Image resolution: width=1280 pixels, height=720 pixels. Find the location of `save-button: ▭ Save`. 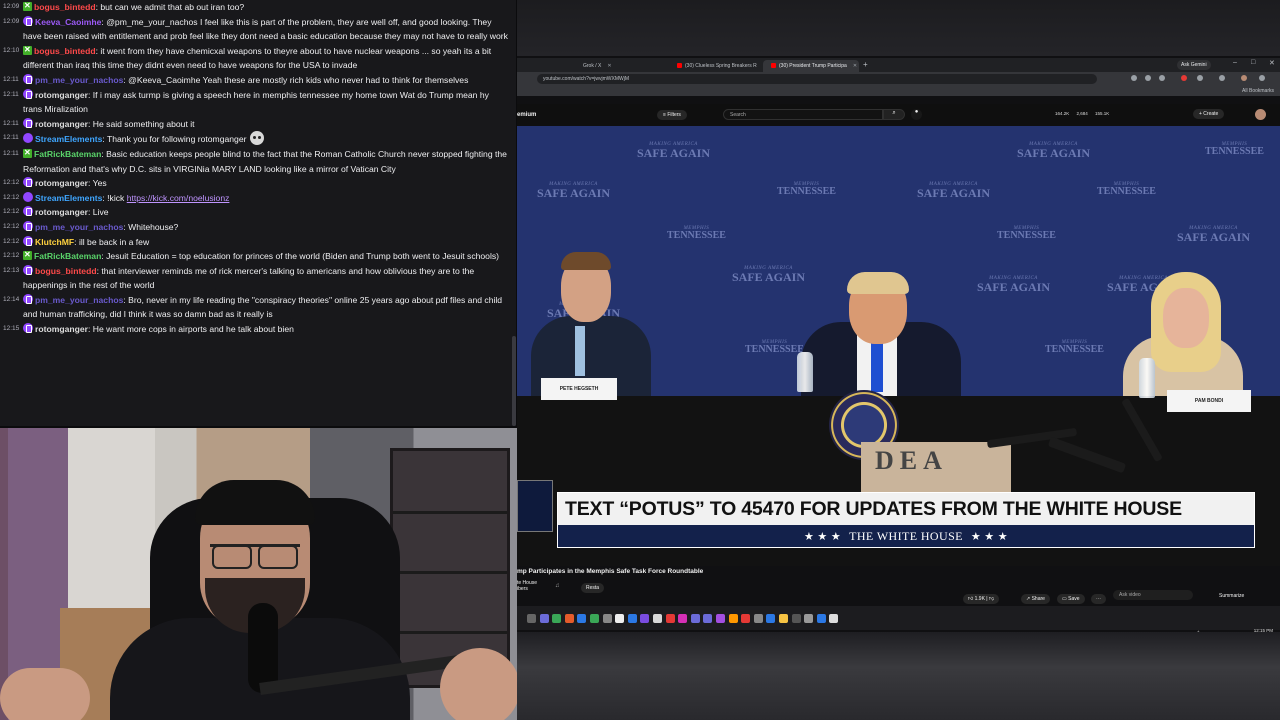

save-button: ▭ Save is located at coordinates (1071, 599).